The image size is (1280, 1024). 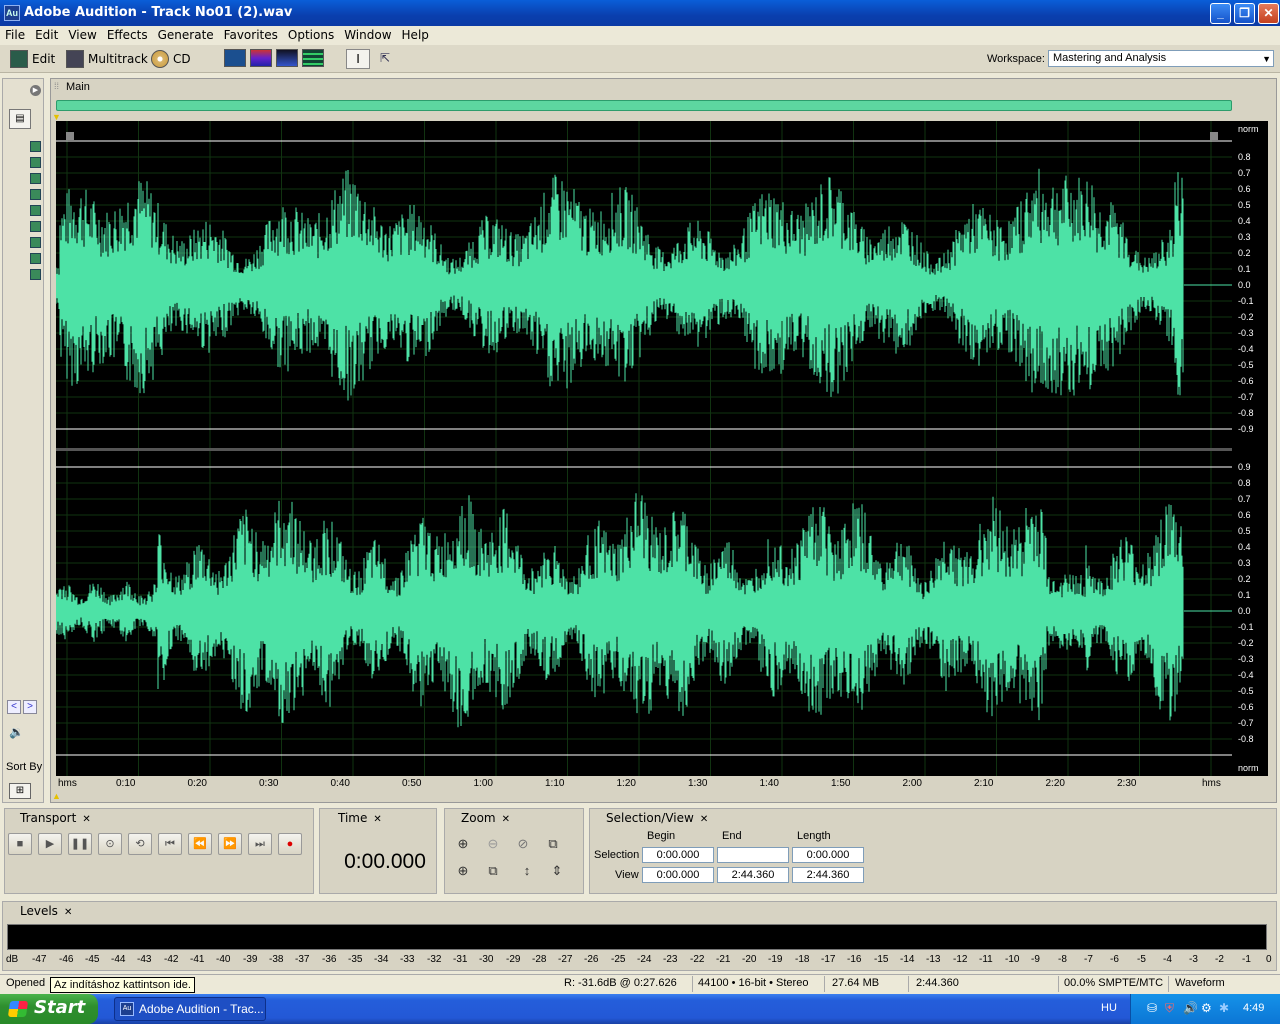 I want to click on overview-range-bar, so click(x=644, y=105).